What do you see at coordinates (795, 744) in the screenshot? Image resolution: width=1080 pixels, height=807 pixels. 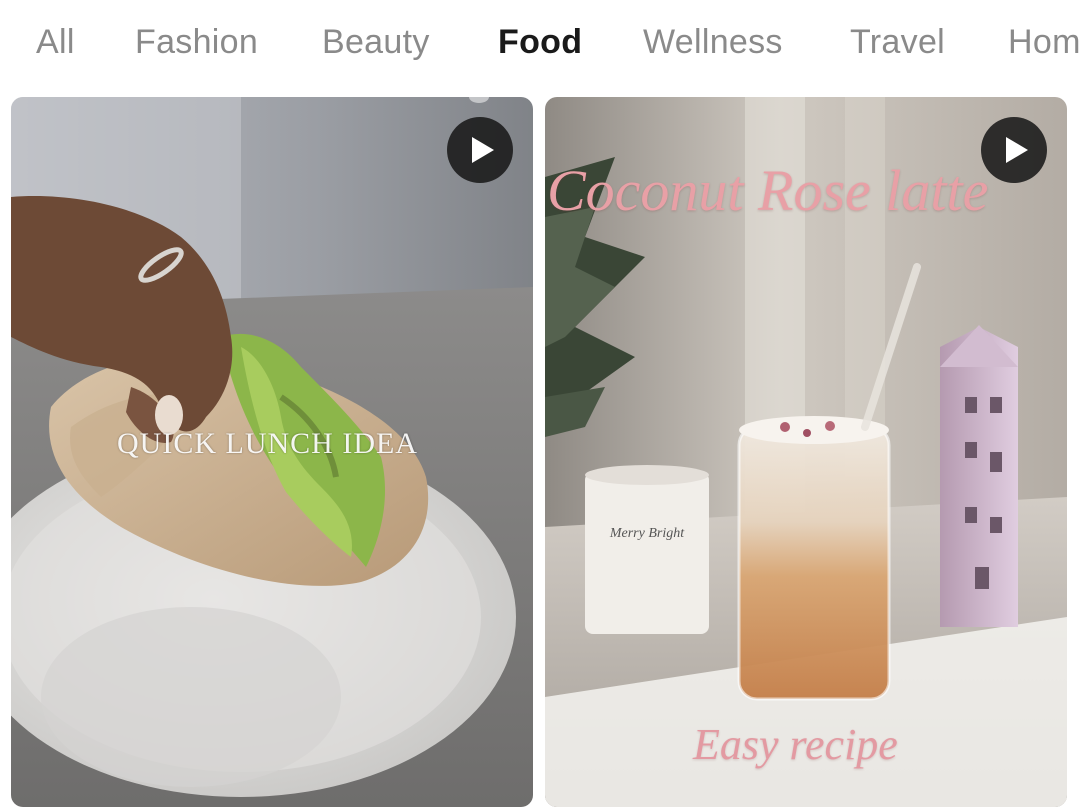 I see `card-subtitle-overlay: Easy recipe` at bounding box center [795, 744].